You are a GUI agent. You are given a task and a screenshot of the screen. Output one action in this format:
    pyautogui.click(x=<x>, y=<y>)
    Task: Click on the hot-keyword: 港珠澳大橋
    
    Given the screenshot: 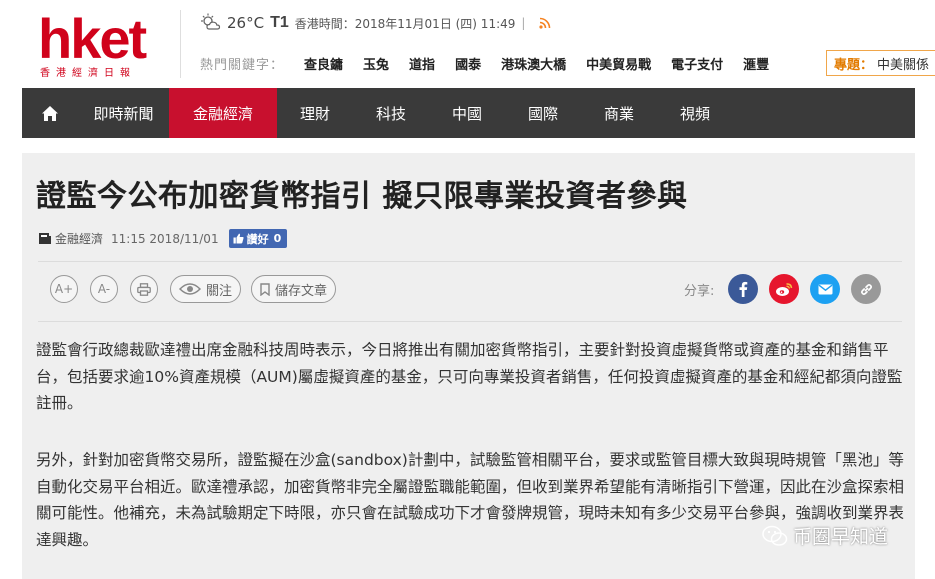 What is the action you would take?
    pyautogui.click(x=533, y=63)
    